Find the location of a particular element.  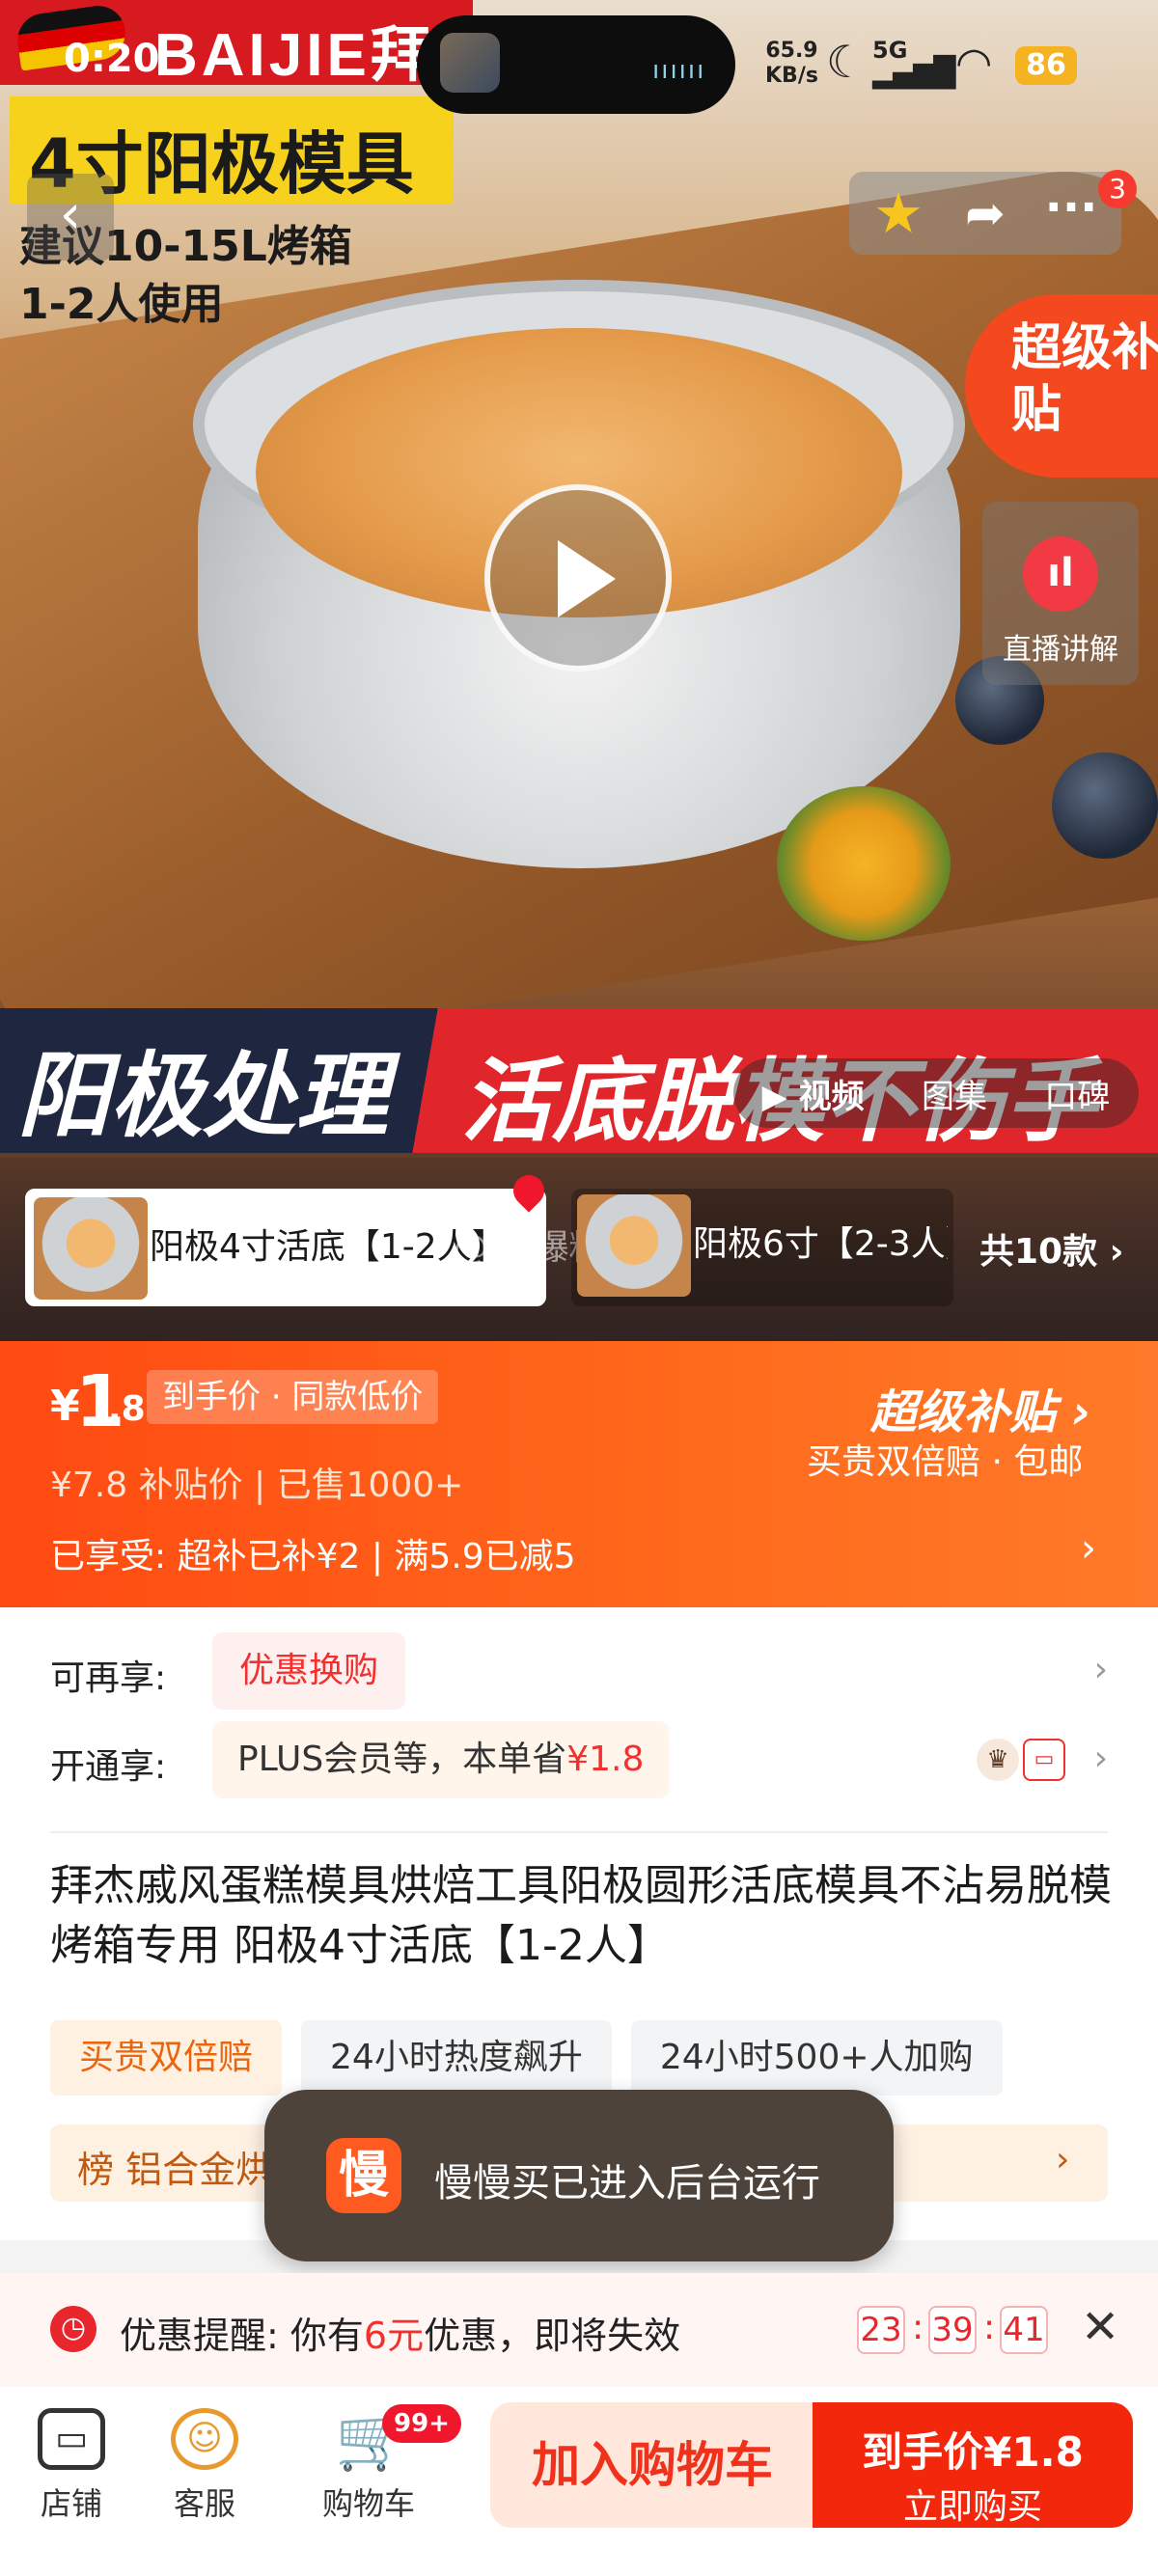

live-explain-label: 直播讲解 is located at coordinates (1060, 650).